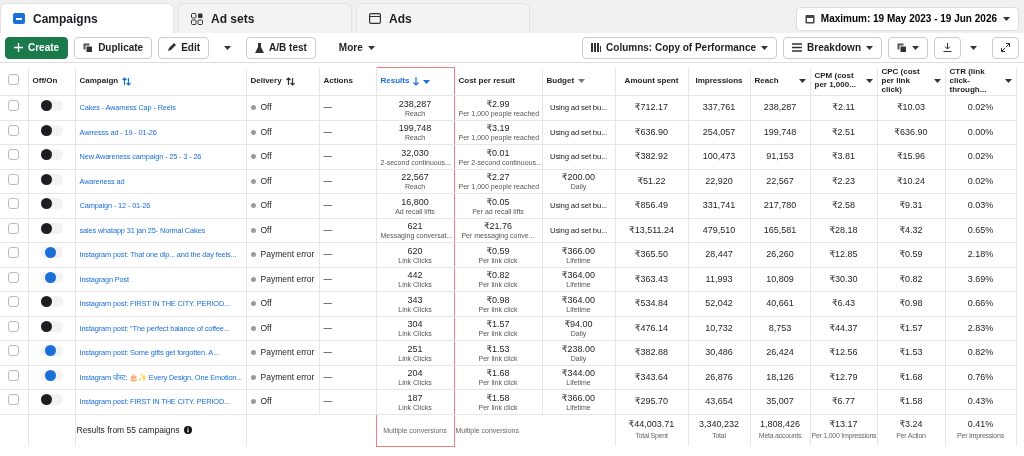 The height and width of the screenshot is (456, 1024). What do you see at coordinates (415, 374) in the screenshot?
I see `result-value: 204` at bounding box center [415, 374].